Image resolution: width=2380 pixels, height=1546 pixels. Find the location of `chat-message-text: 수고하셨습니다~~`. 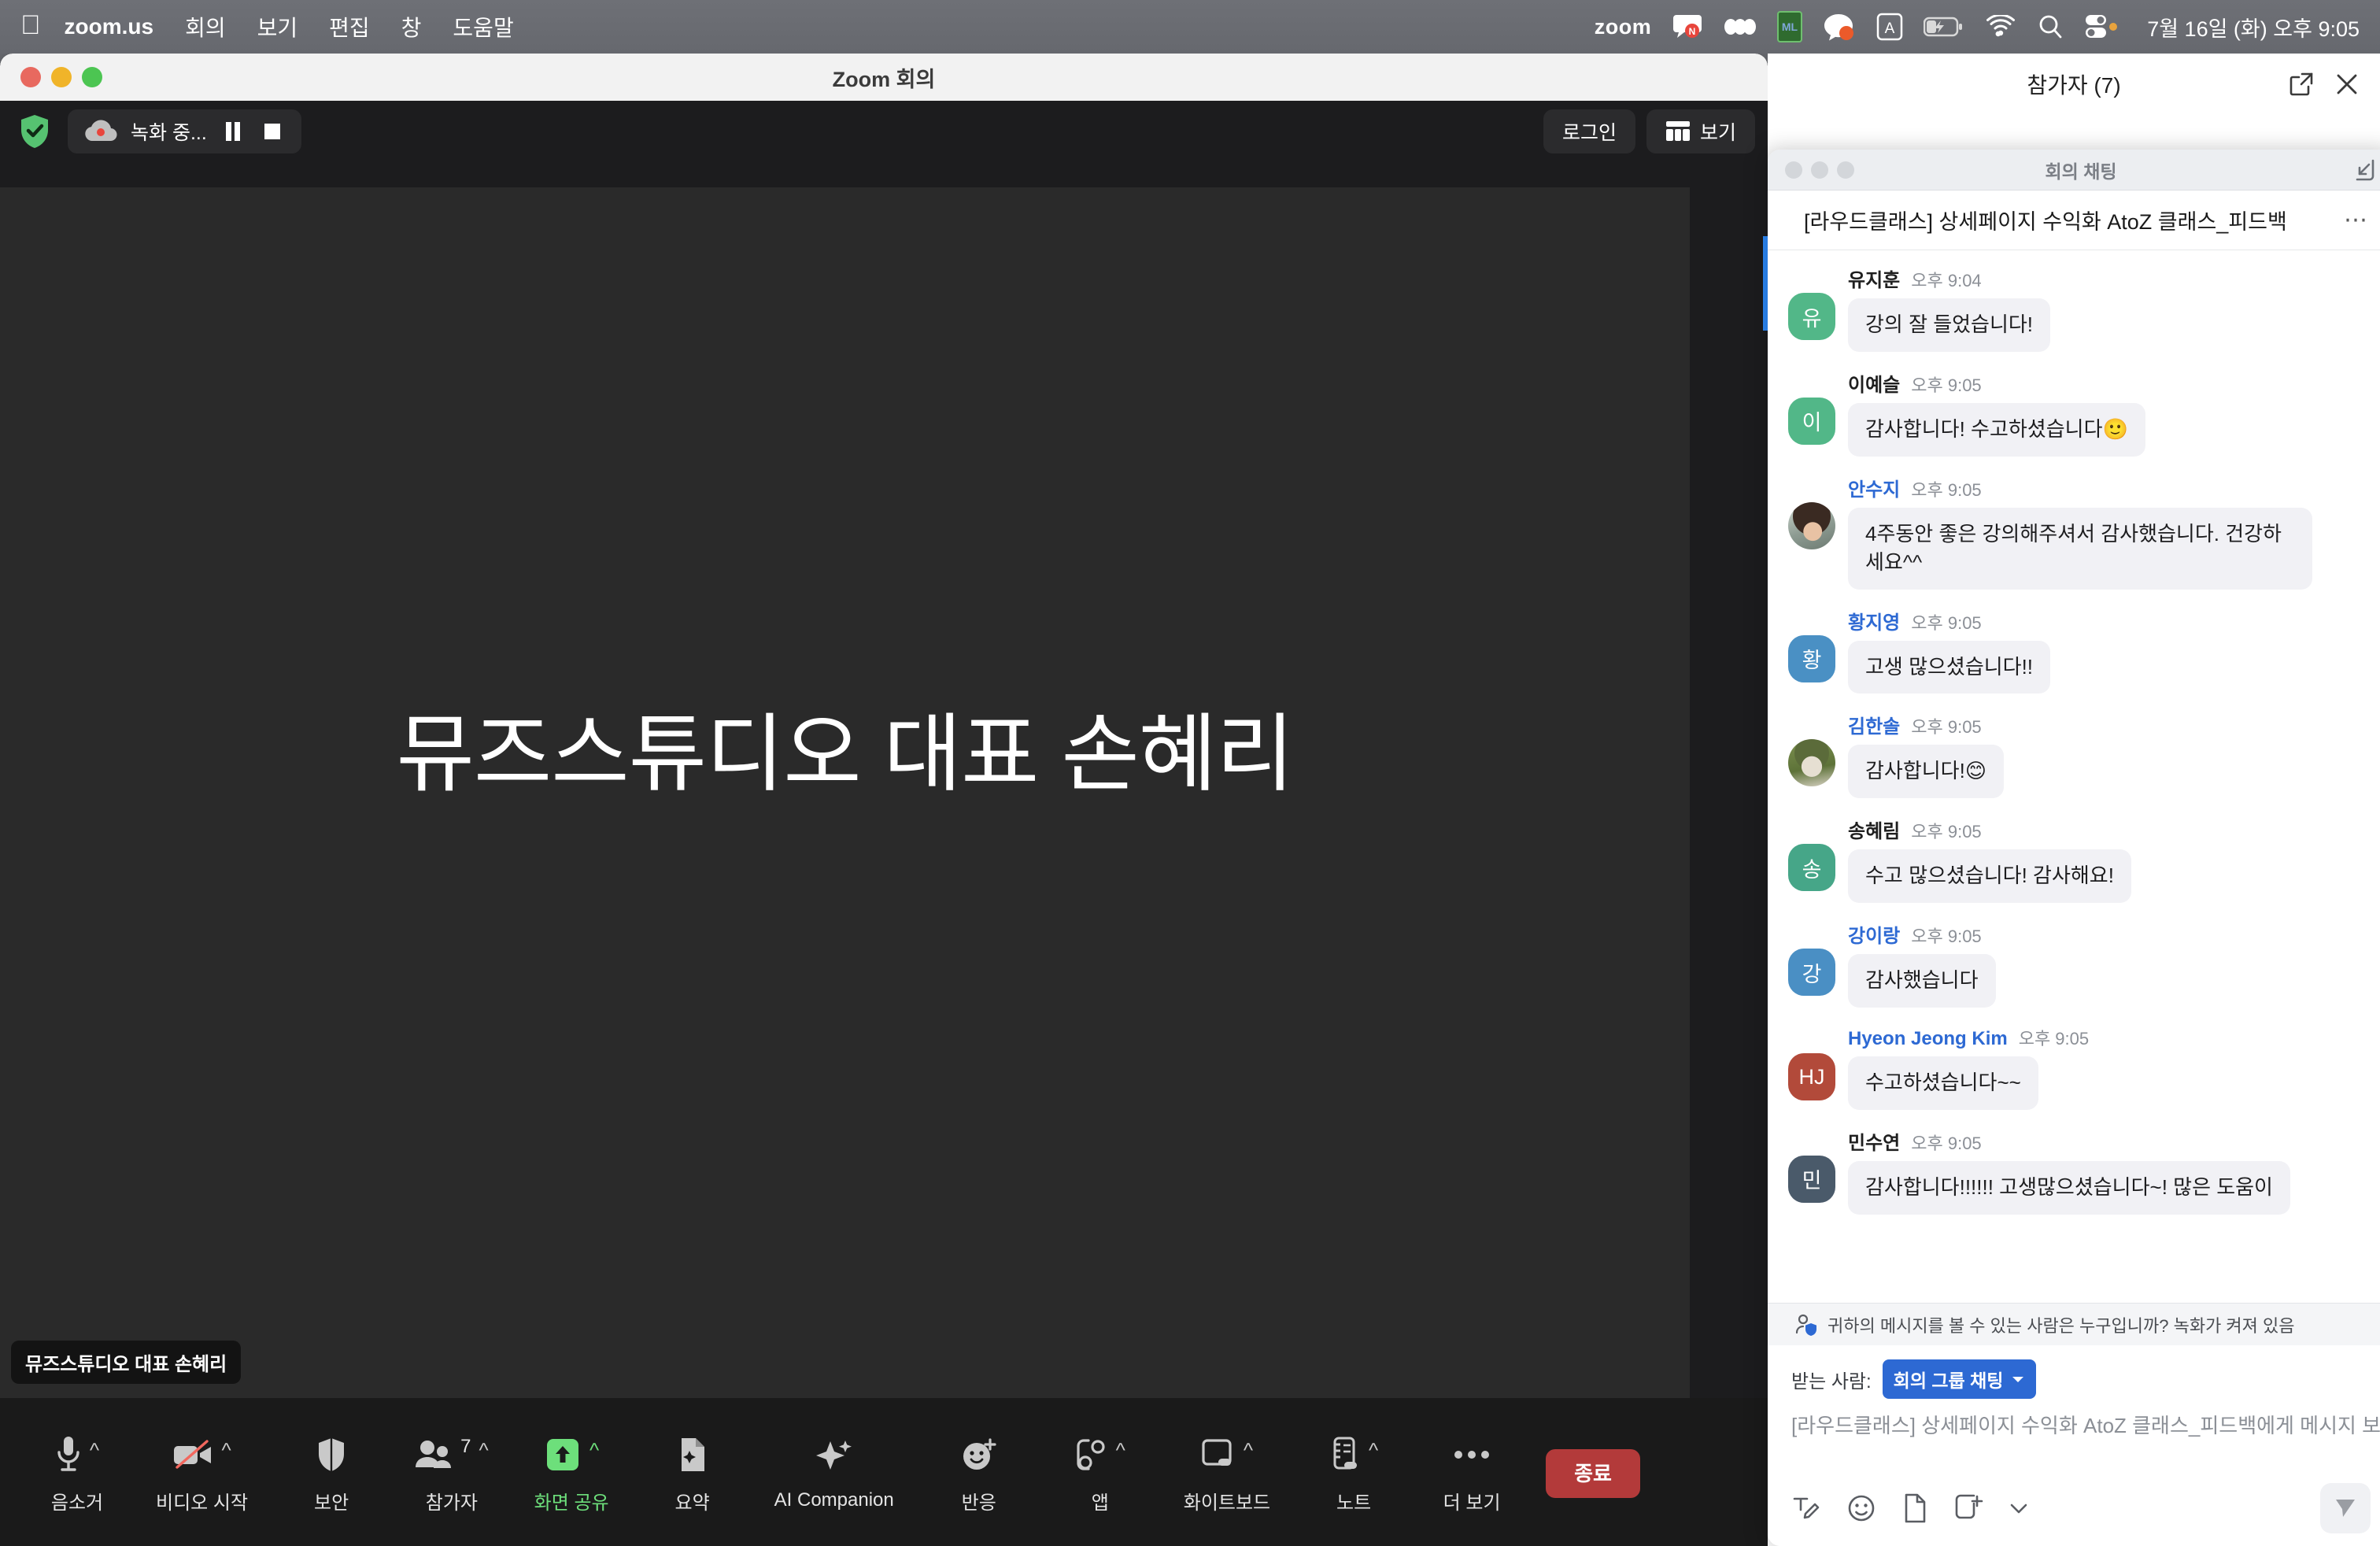

chat-message-text: 수고하셨습니다~~ is located at coordinates (1943, 1083).